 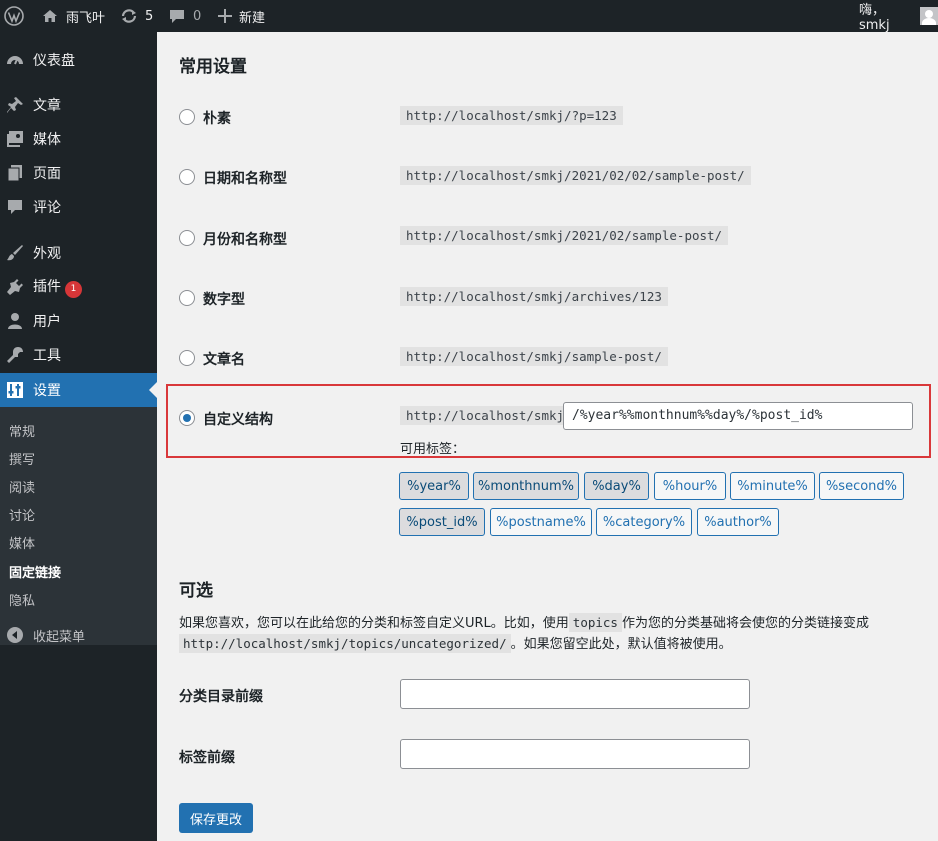 I want to click on menu-label: 页面, so click(x=47, y=174).